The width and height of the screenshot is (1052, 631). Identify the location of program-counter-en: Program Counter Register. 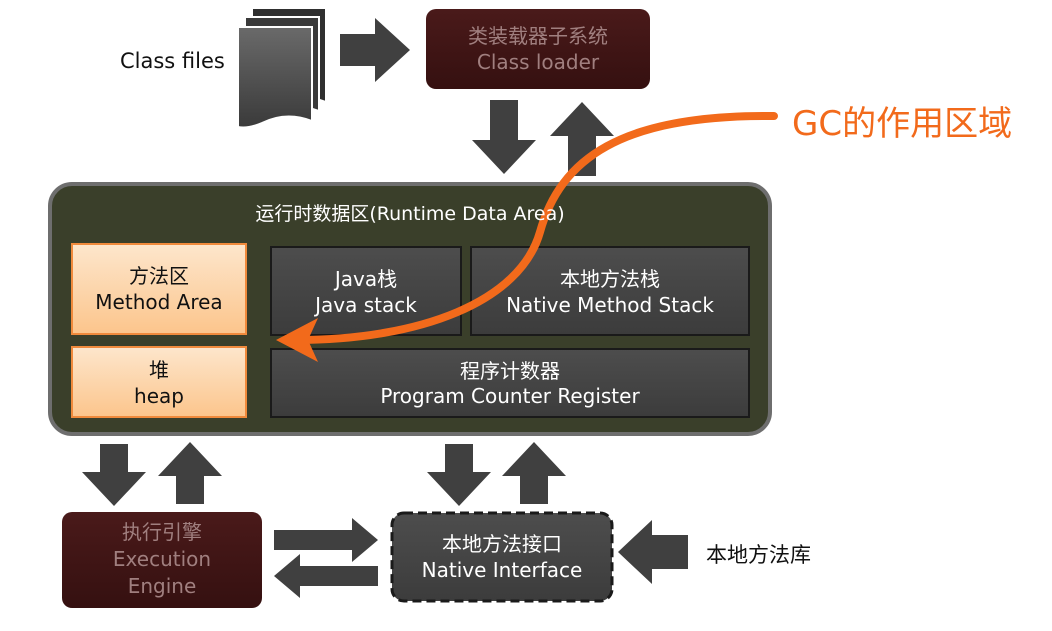
(510, 396).